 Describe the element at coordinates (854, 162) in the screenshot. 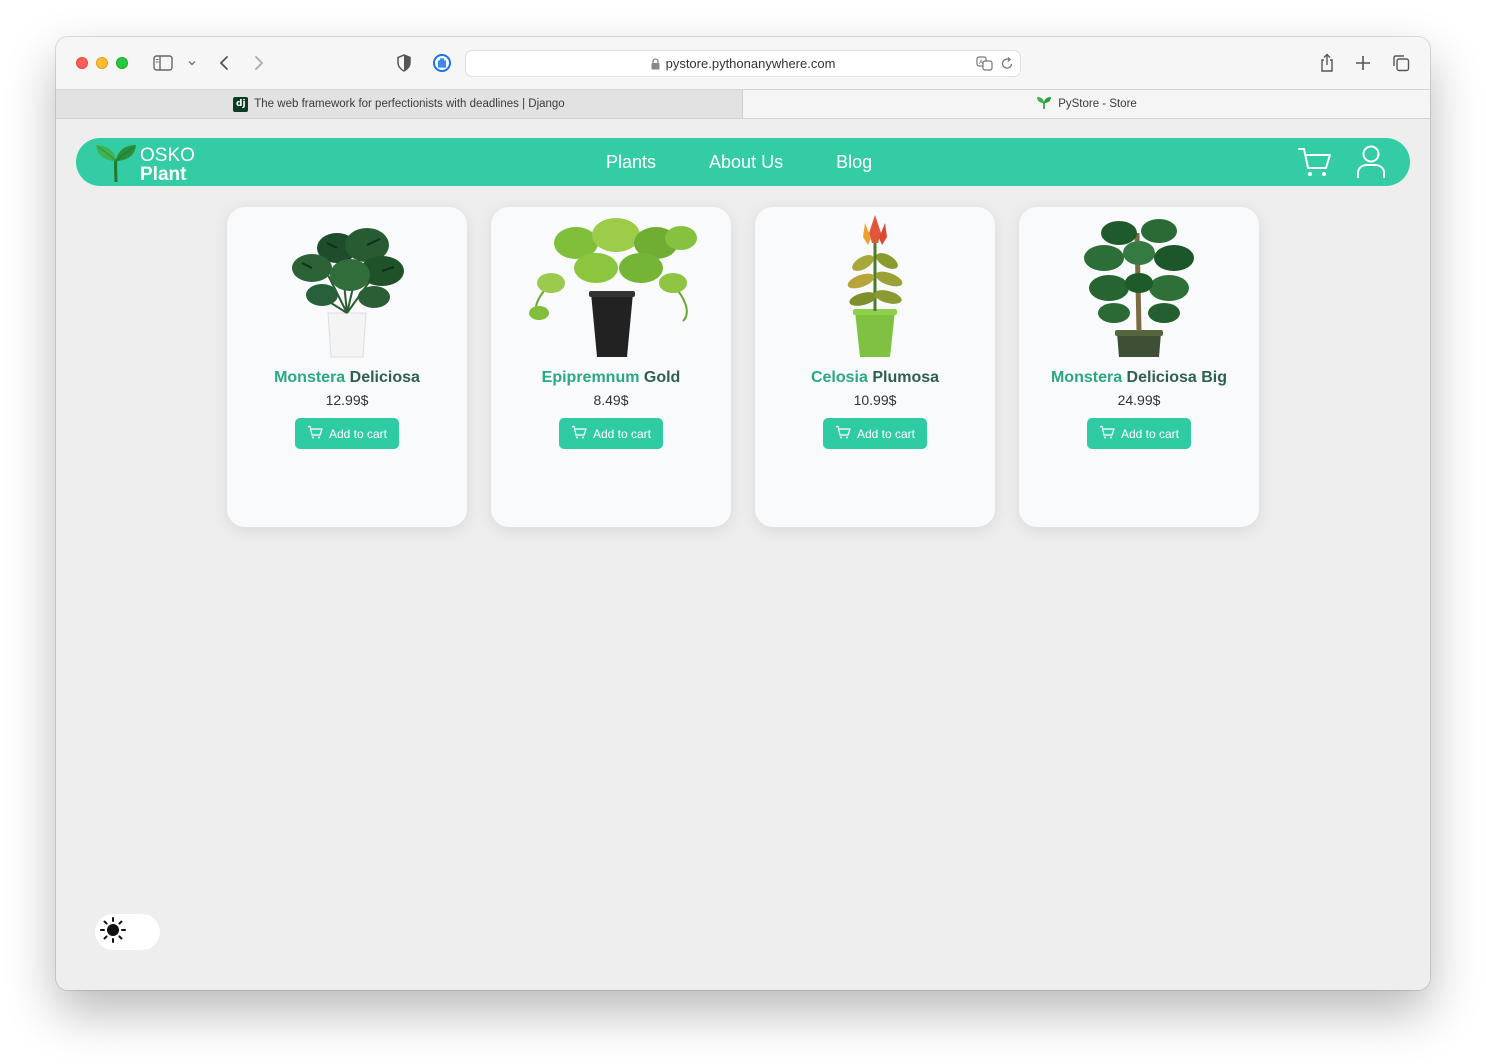

I see `nav-link-blog: Blog` at that location.